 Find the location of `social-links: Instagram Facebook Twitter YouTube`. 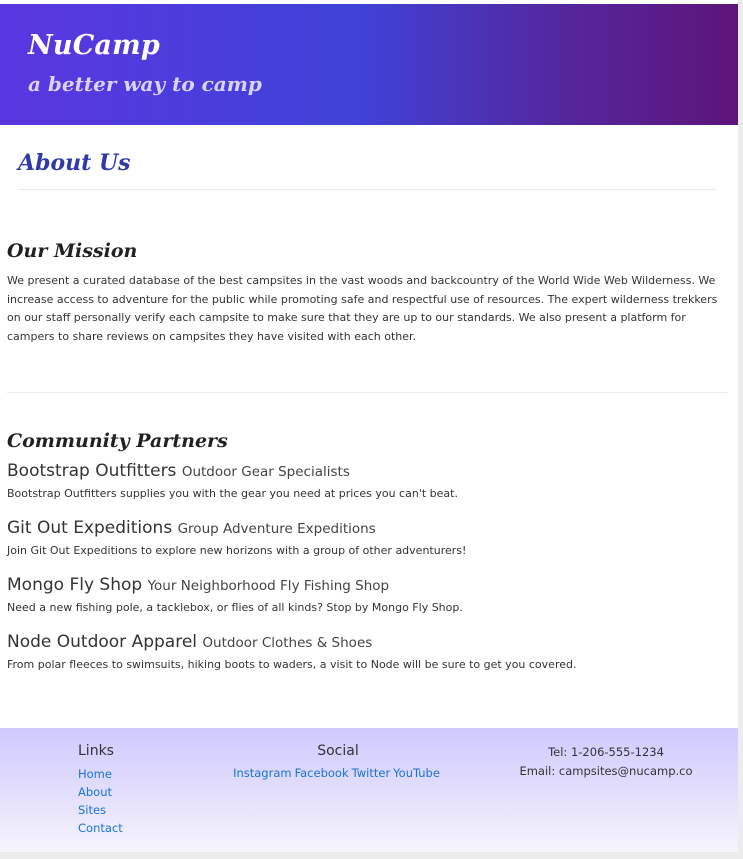

social-links: Instagram Facebook Twitter YouTube is located at coordinates (338, 773).